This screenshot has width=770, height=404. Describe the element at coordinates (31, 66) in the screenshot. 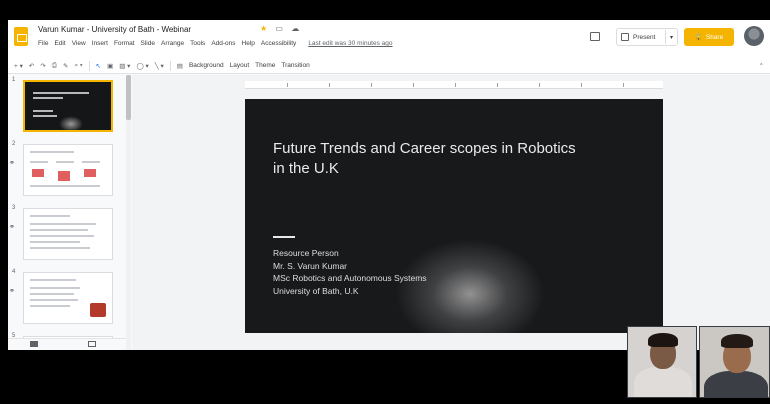

I see `undo-icon: ↶` at that location.